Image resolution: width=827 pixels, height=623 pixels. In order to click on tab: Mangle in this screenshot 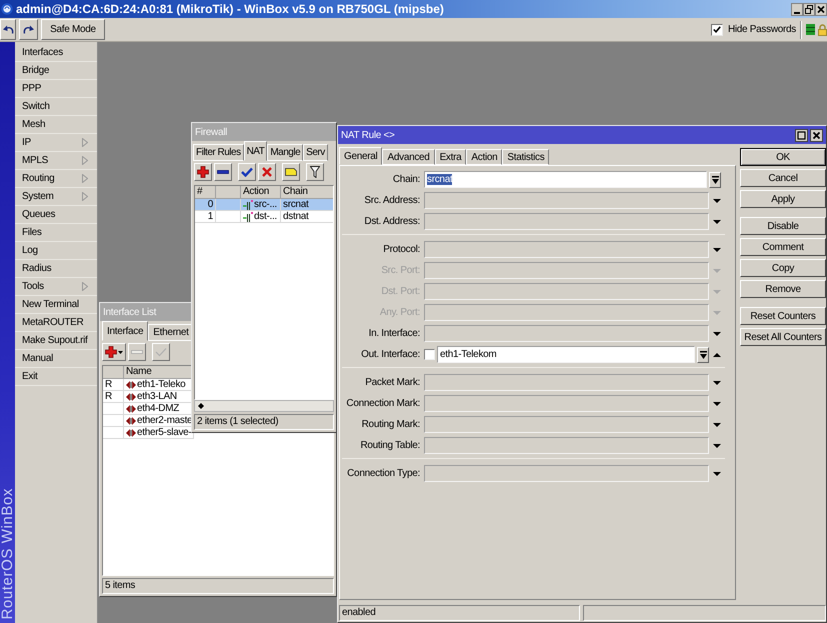, I will do `click(285, 152)`.